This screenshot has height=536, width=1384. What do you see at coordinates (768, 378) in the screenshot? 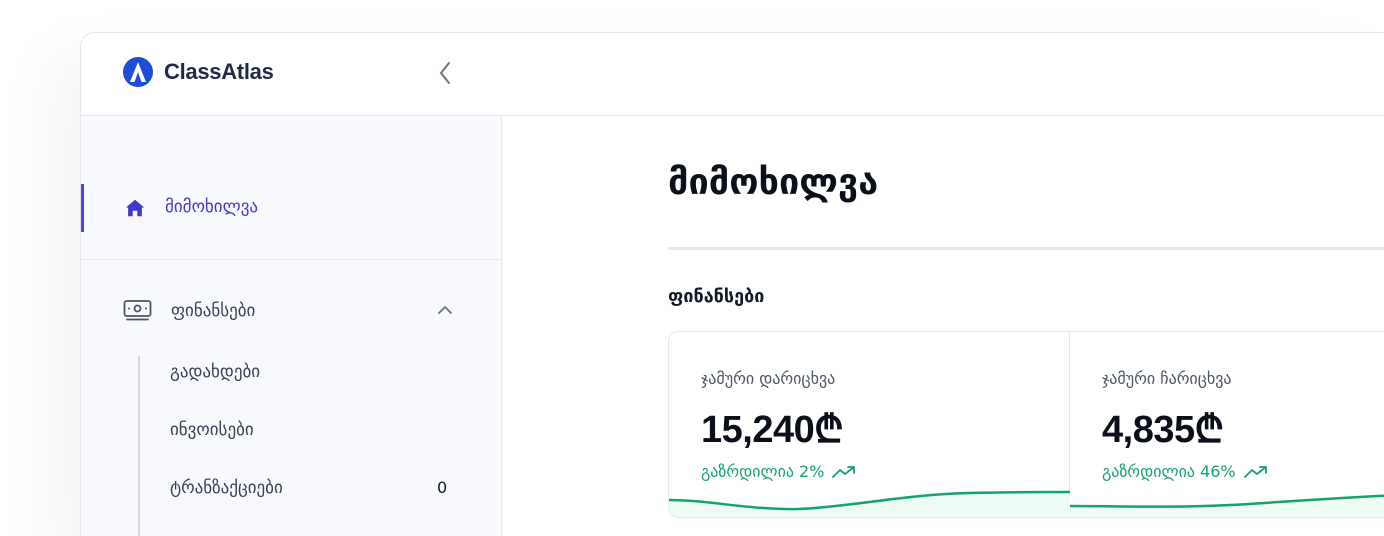
I see `stat-card-label: ჯამური დარიცხვა` at bounding box center [768, 378].